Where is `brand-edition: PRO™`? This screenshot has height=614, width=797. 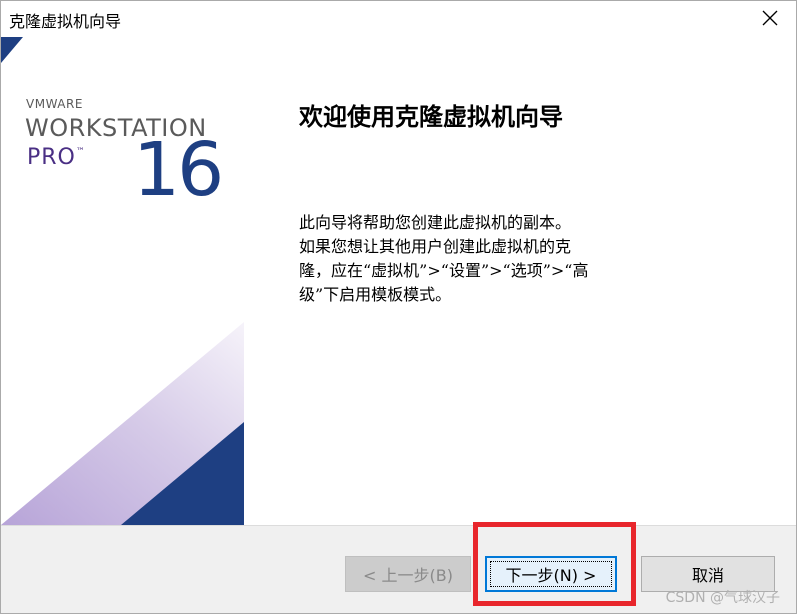
brand-edition: PRO™ is located at coordinates (56, 157).